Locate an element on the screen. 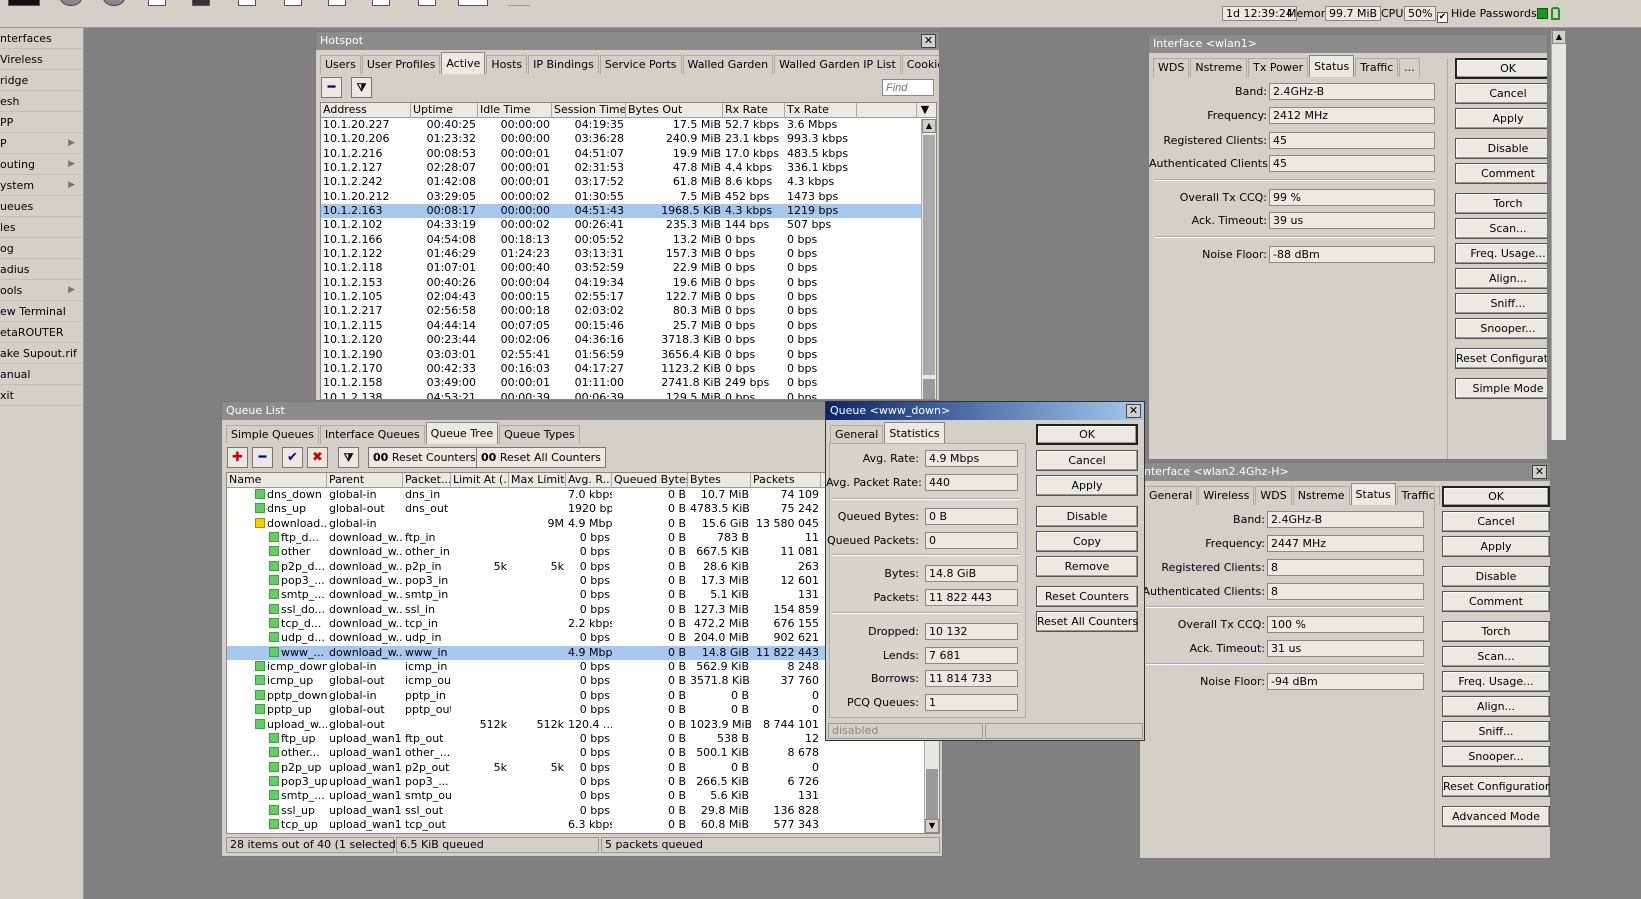 The height and width of the screenshot is (899, 1641). scroll-down-icon: ▼ is located at coordinates (932, 826).